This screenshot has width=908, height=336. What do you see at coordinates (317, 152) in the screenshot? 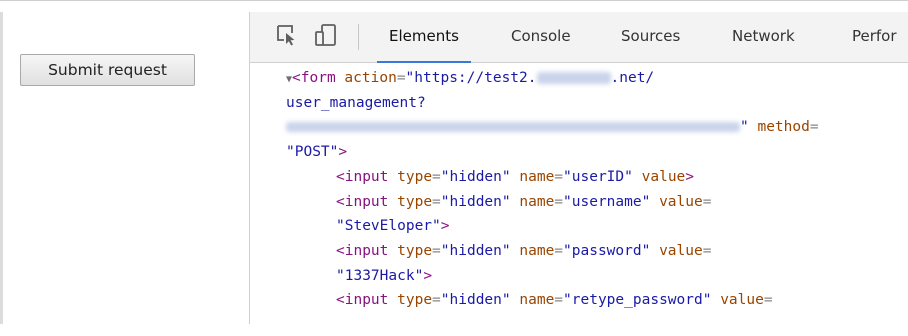
I see `form-method-line: "POST">` at bounding box center [317, 152].